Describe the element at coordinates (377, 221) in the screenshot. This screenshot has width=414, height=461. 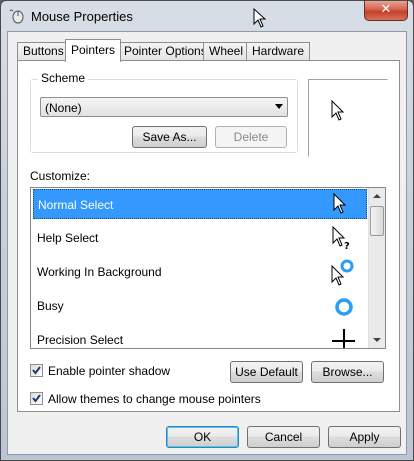
I see `scrollbar-thumb` at that location.